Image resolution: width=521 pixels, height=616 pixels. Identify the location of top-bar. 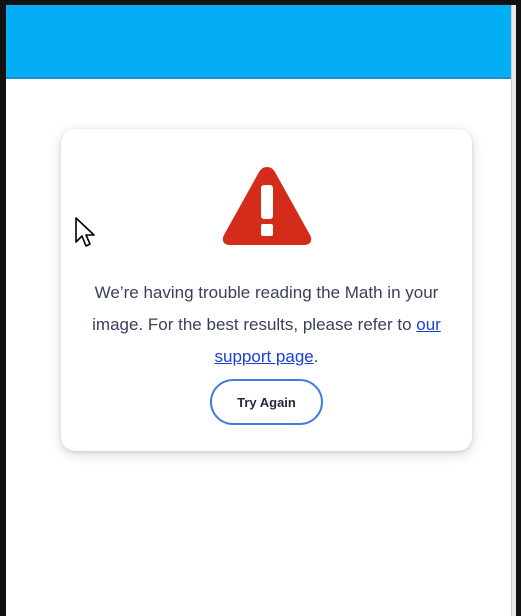
(261, 42).